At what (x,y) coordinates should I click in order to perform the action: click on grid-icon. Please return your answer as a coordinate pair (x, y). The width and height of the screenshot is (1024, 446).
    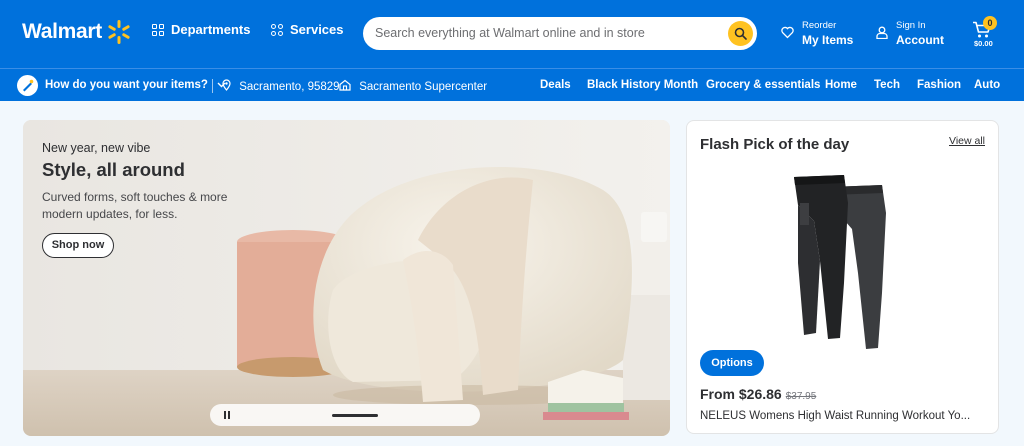
    Looking at the image, I should click on (158, 29).